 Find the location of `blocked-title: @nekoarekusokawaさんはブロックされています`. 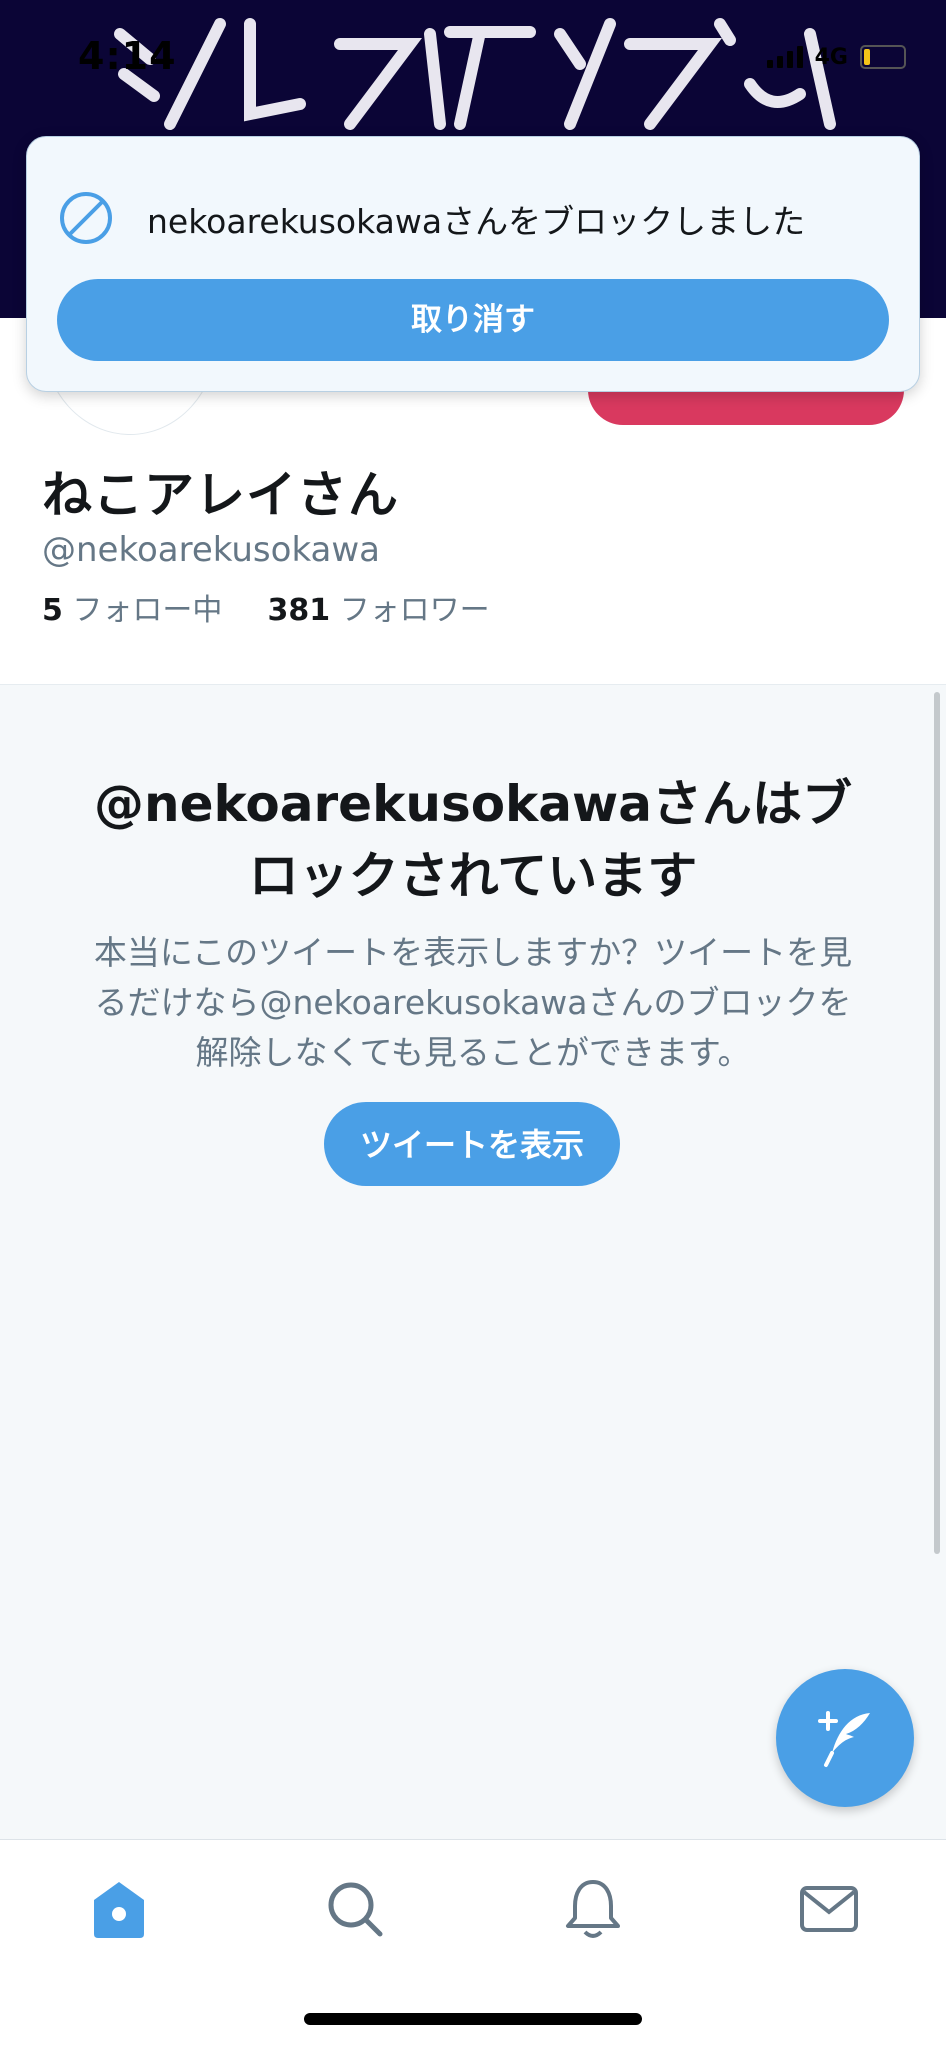

blocked-title: @nekoarekusokawaさんはブロックされています is located at coordinates (473, 840).